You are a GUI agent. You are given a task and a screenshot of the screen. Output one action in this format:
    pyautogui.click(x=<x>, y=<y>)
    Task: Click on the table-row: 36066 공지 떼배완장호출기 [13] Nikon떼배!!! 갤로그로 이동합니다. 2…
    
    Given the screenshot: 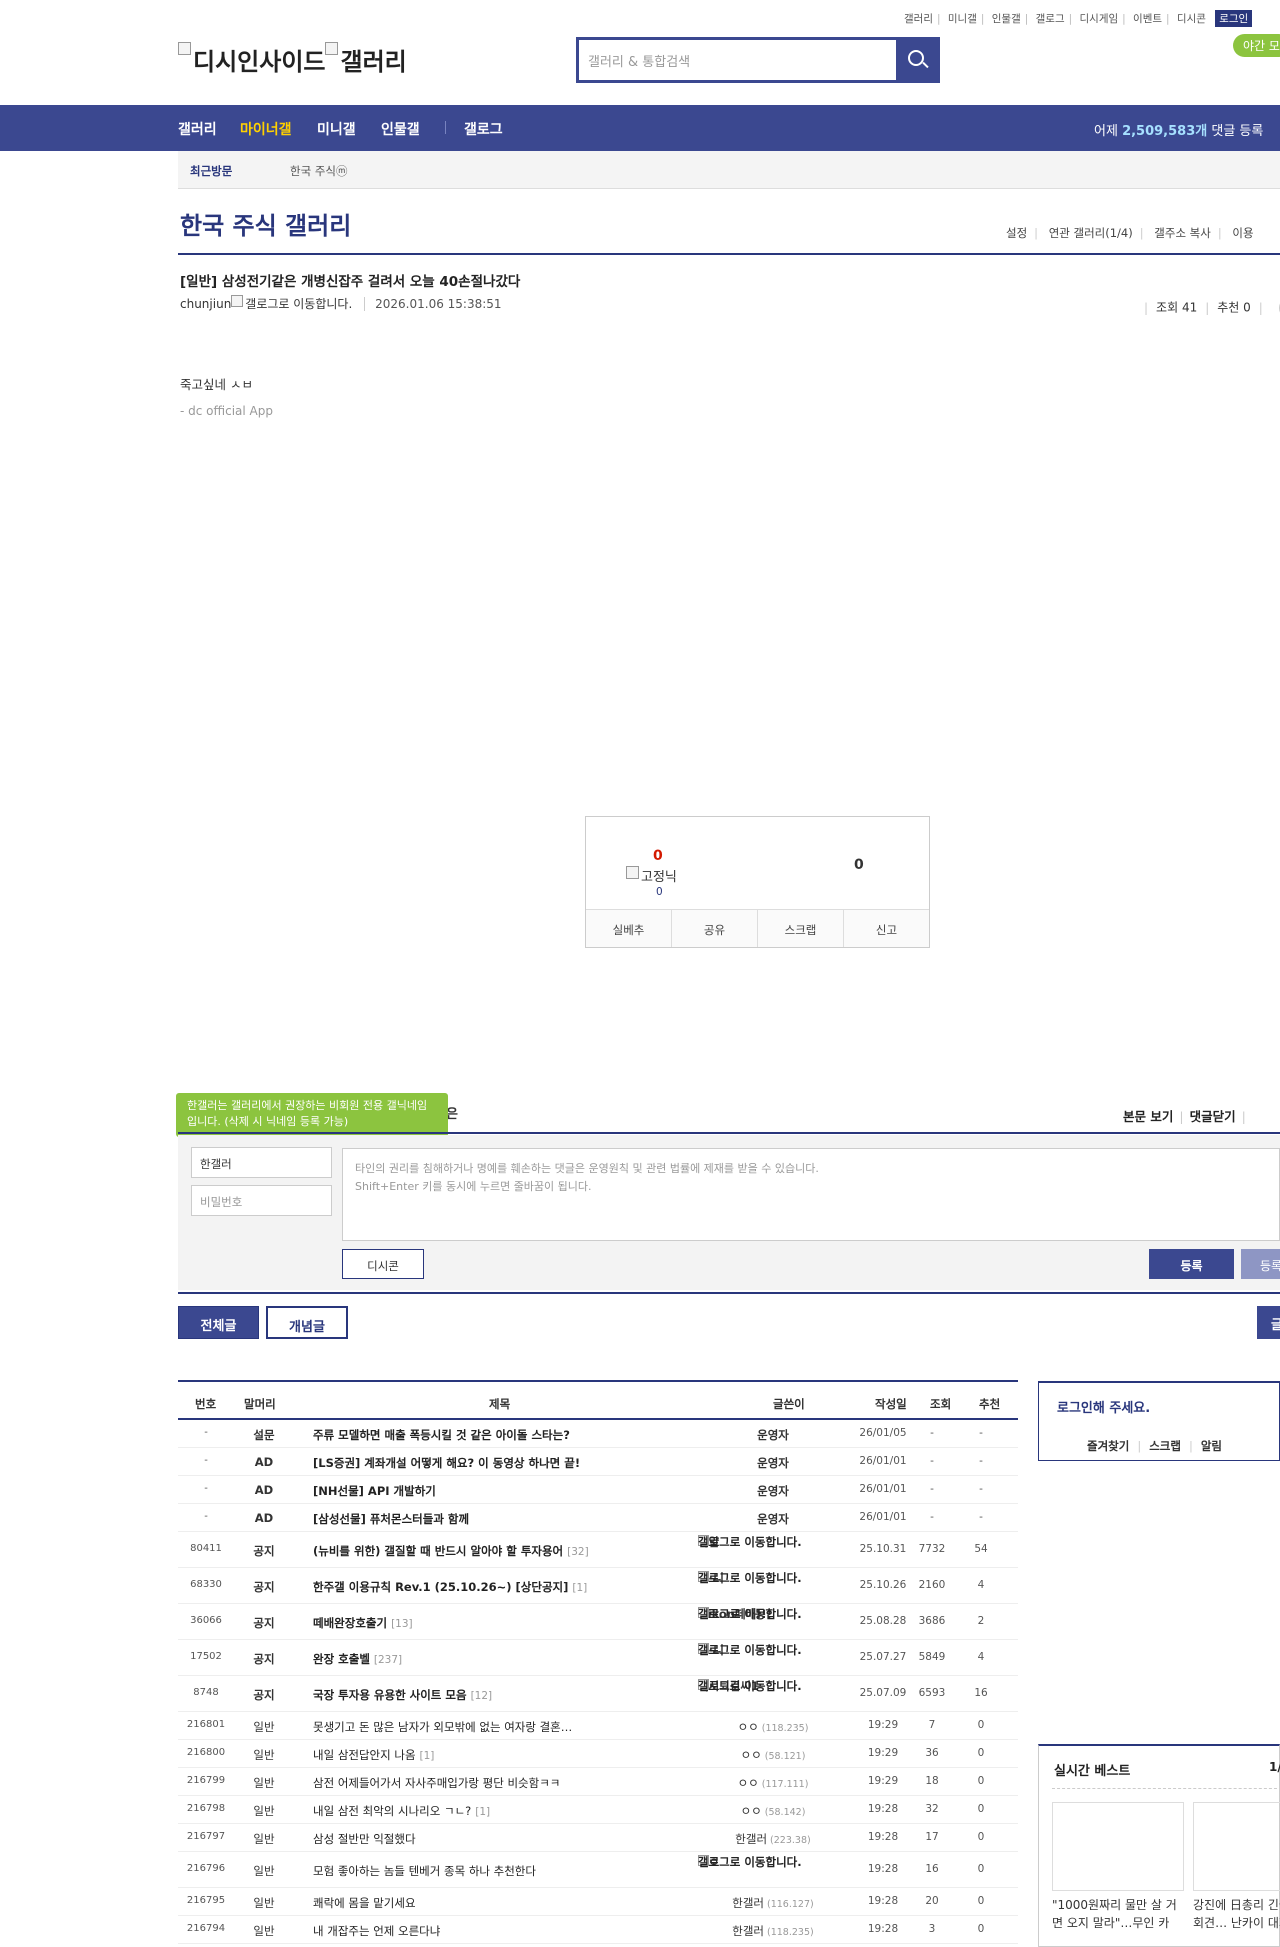 What is the action you would take?
    pyautogui.click(x=598, y=1622)
    